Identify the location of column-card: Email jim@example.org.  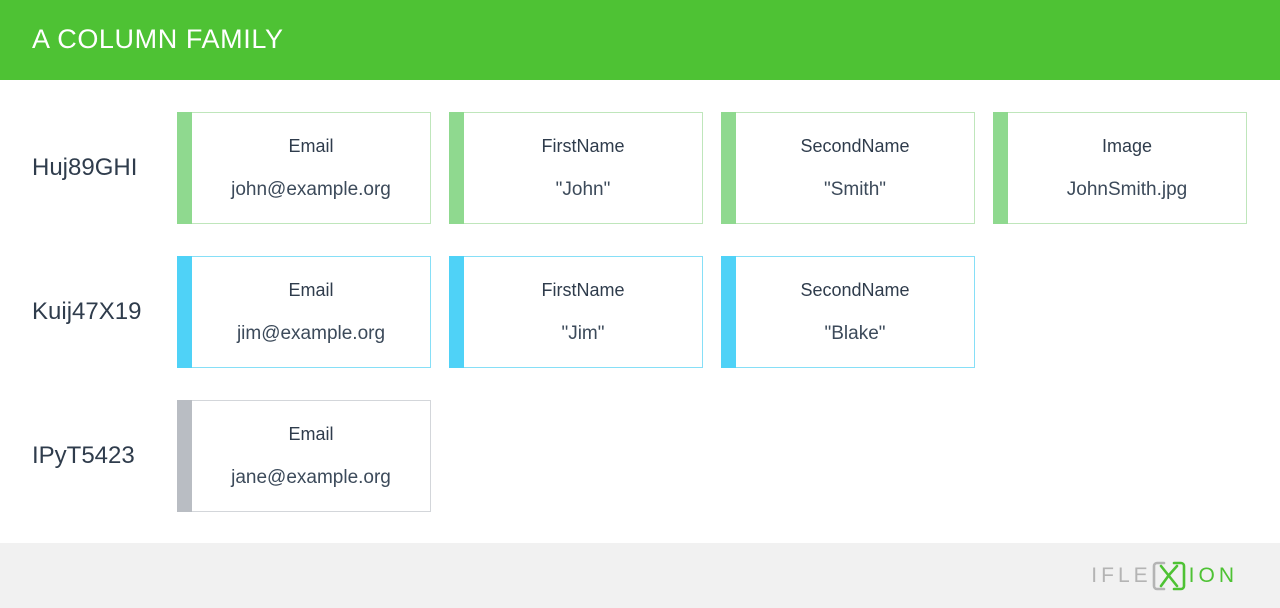
(304, 312).